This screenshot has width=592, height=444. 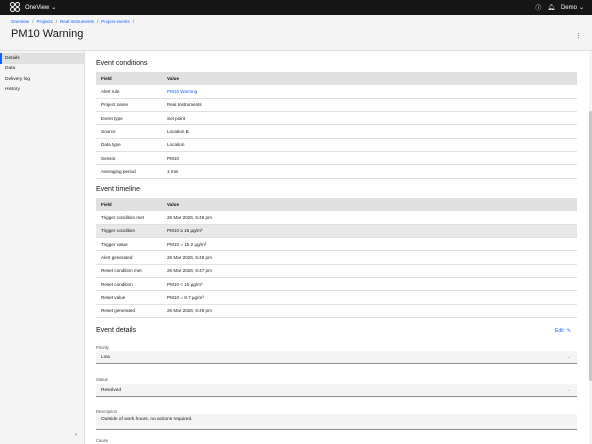 I want to click on sidebar: Details Data Delivery log History ‹, so click(x=42, y=247).